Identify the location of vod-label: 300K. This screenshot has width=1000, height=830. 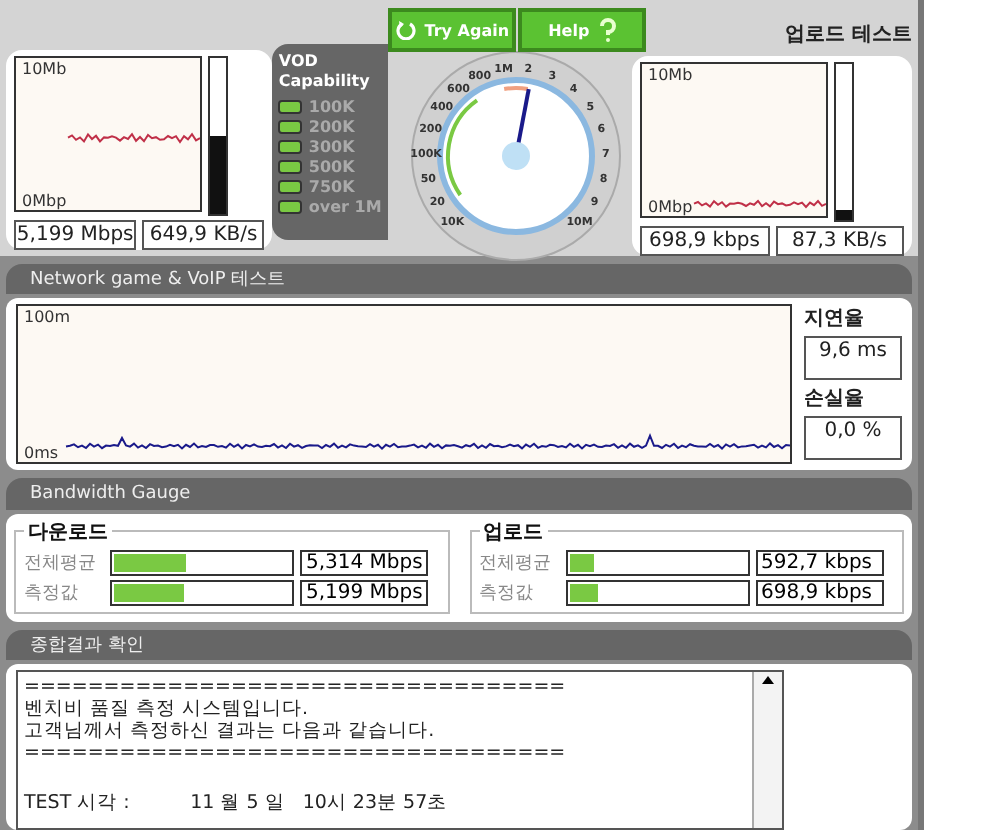
(331, 147).